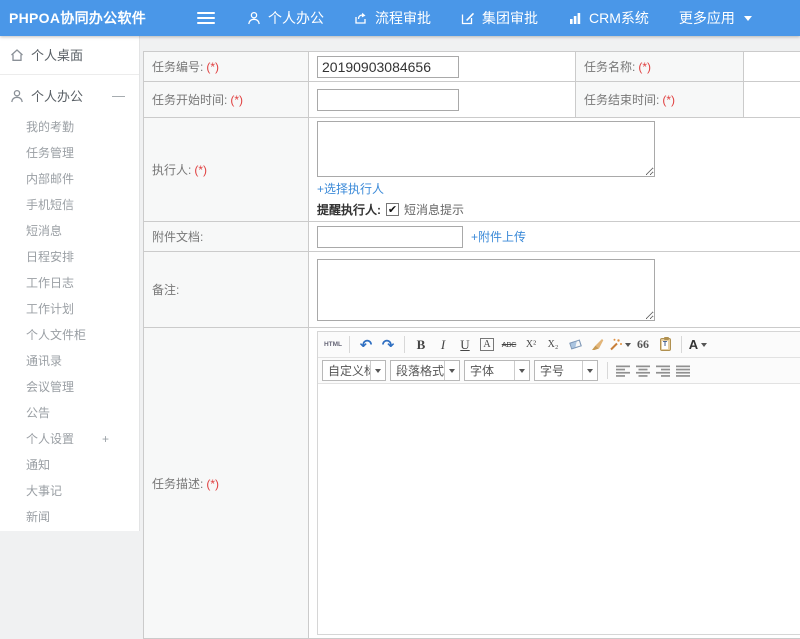  I want to click on nav-item-group-approval: 集团审批, so click(499, 18).